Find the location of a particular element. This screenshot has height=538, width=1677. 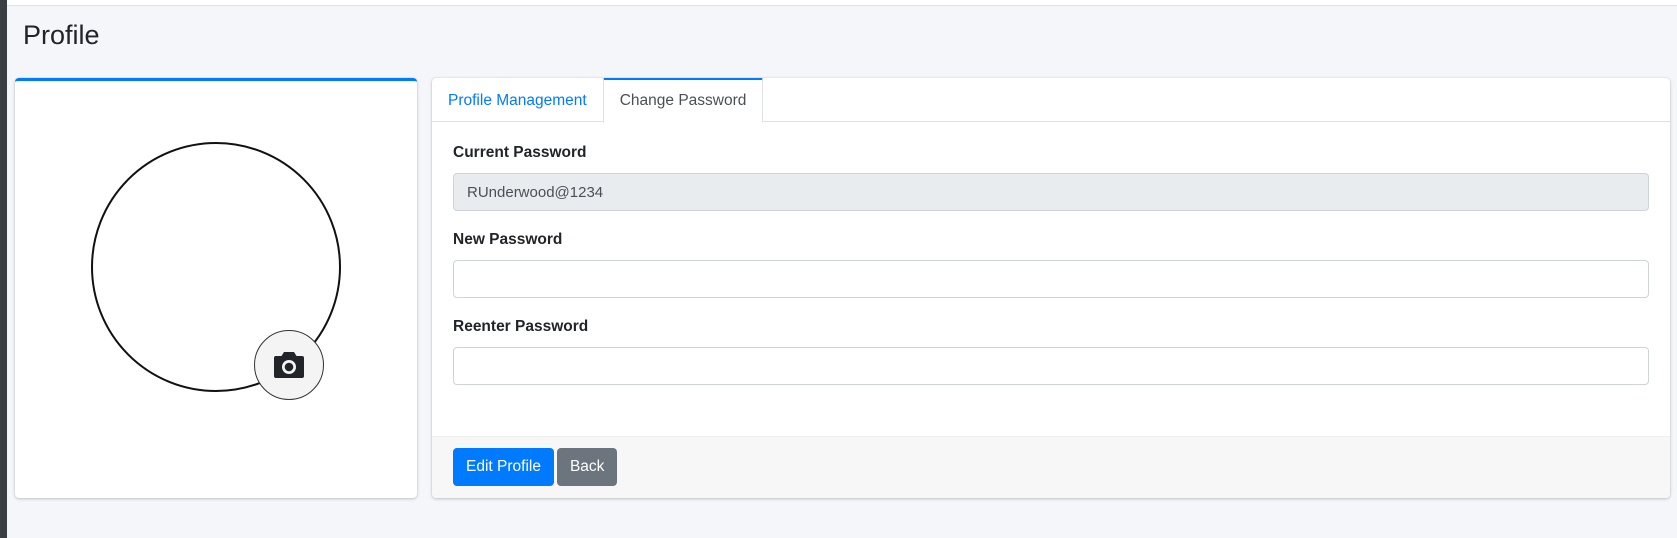

camera-icon is located at coordinates (289, 365).